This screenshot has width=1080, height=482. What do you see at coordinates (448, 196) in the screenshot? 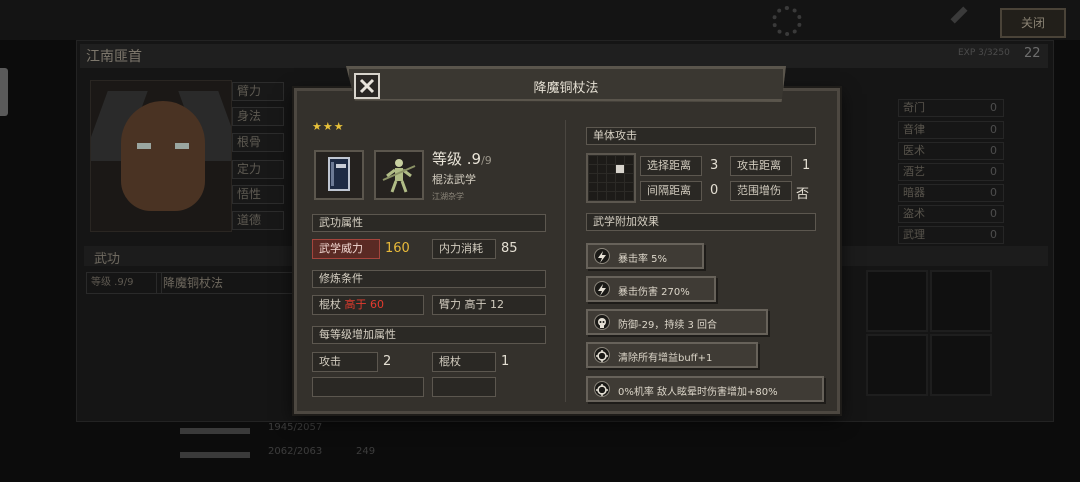
I see `skill-origin: 江湖杂学` at bounding box center [448, 196].